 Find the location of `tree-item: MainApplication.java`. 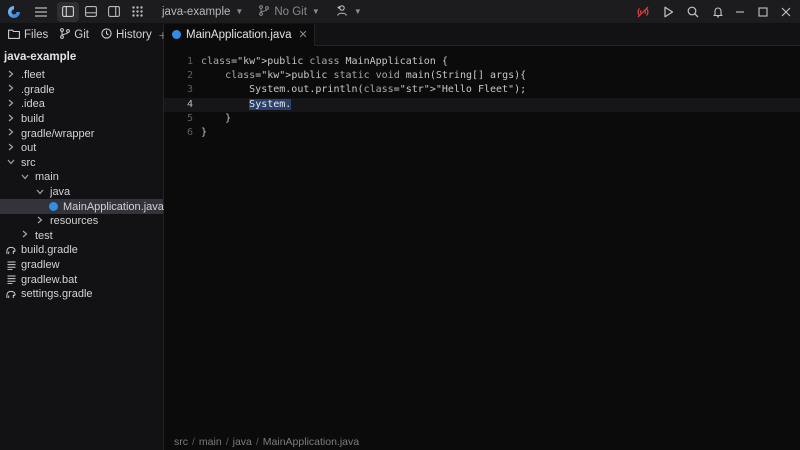

tree-item: MainApplication.java is located at coordinates (82, 206).